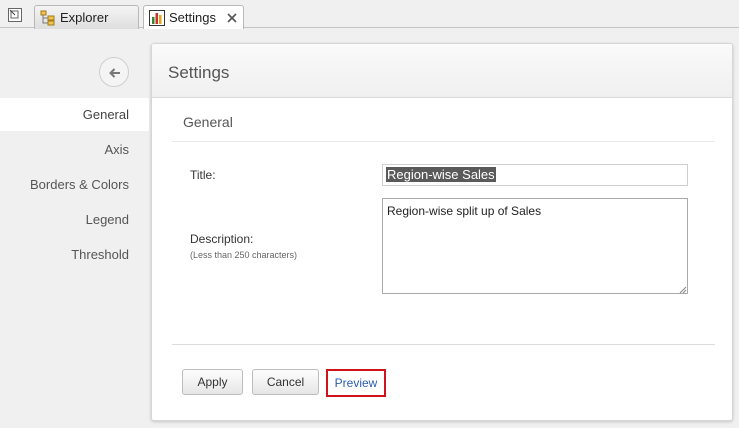  Describe the element at coordinates (208, 122) in the screenshot. I see `section-title: General` at that location.